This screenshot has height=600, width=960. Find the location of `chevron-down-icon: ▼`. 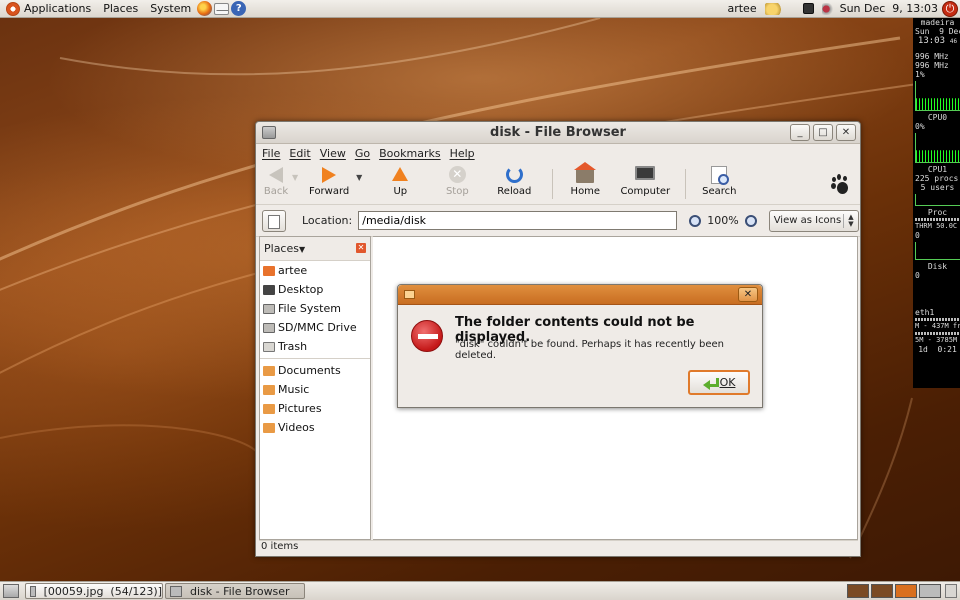

chevron-down-icon: ▼ is located at coordinates (302, 249).